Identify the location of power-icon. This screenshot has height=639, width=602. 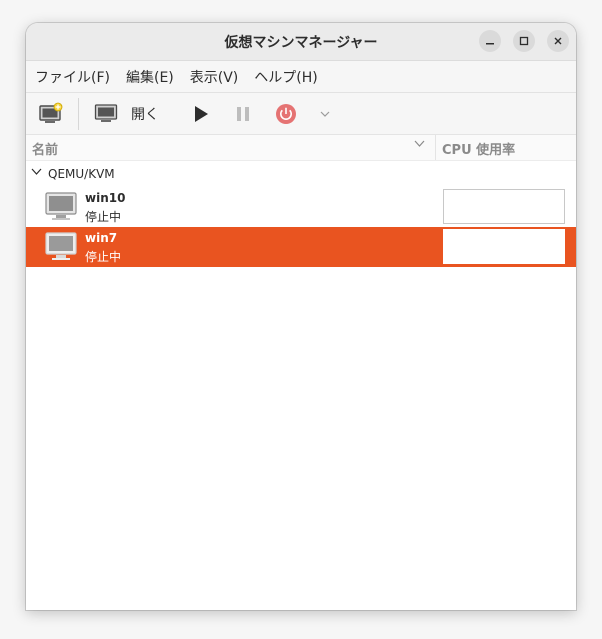
(286, 114).